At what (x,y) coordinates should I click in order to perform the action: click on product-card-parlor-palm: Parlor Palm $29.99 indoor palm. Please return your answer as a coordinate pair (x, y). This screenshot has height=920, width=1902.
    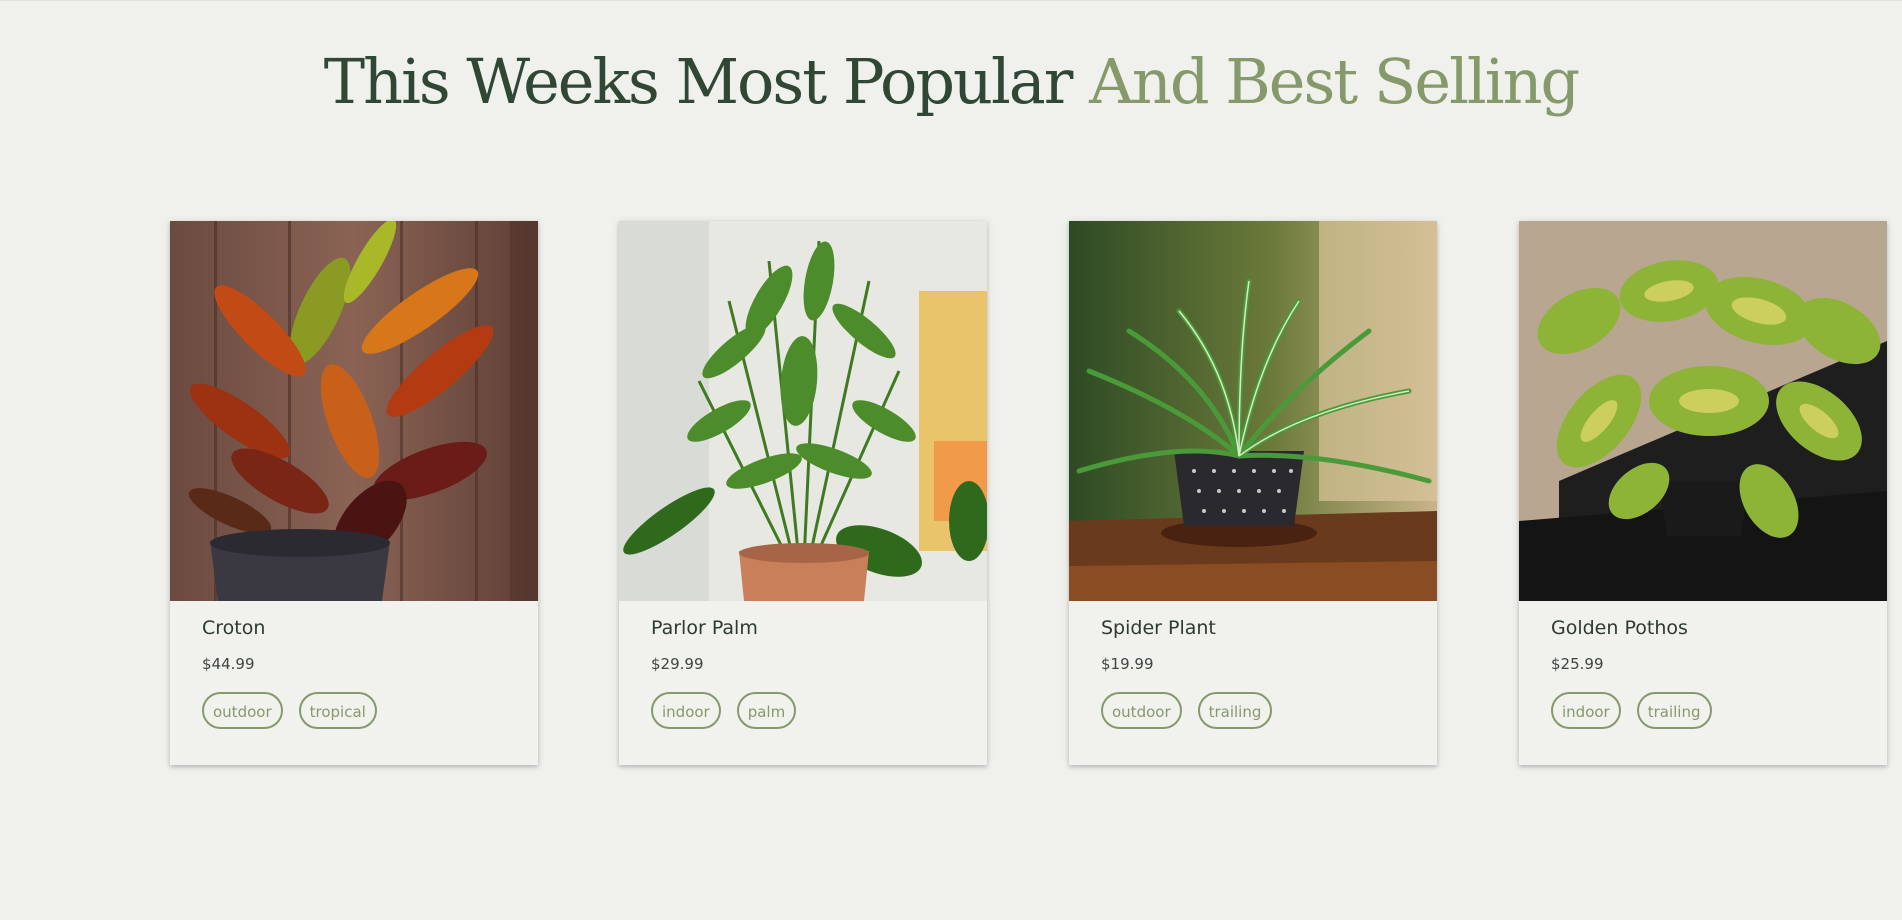
    Looking at the image, I should click on (803, 493).